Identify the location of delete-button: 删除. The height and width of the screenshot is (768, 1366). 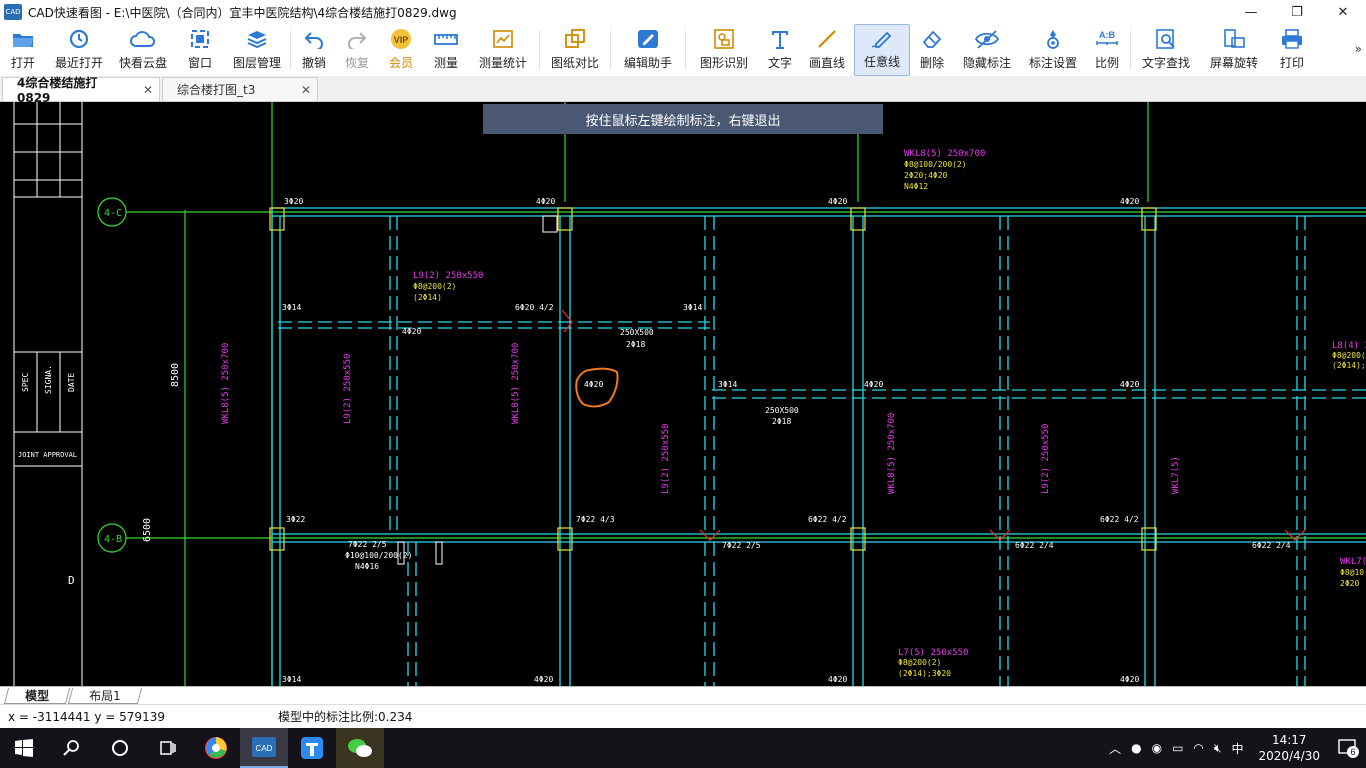
(932, 50).